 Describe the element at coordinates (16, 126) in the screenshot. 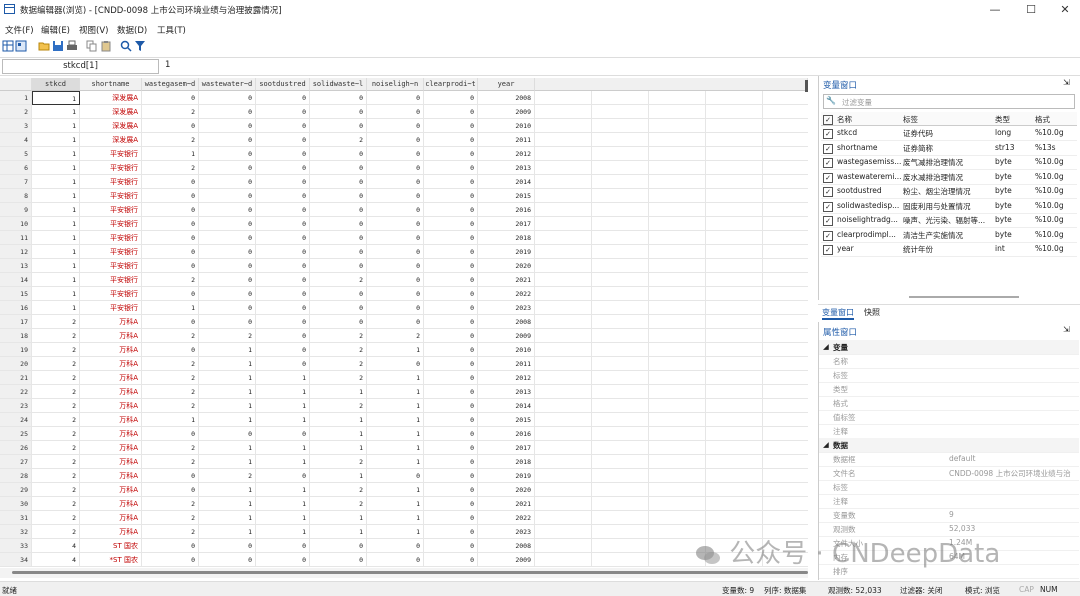

I see `row-number: 3` at that location.